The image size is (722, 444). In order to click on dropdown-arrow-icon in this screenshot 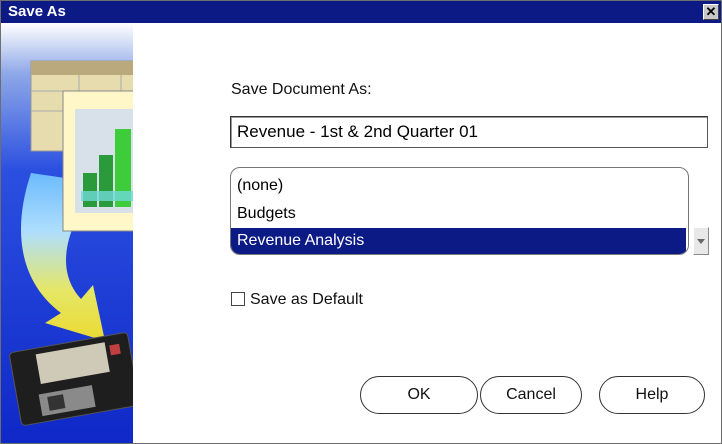, I will do `click(701, 241)`.